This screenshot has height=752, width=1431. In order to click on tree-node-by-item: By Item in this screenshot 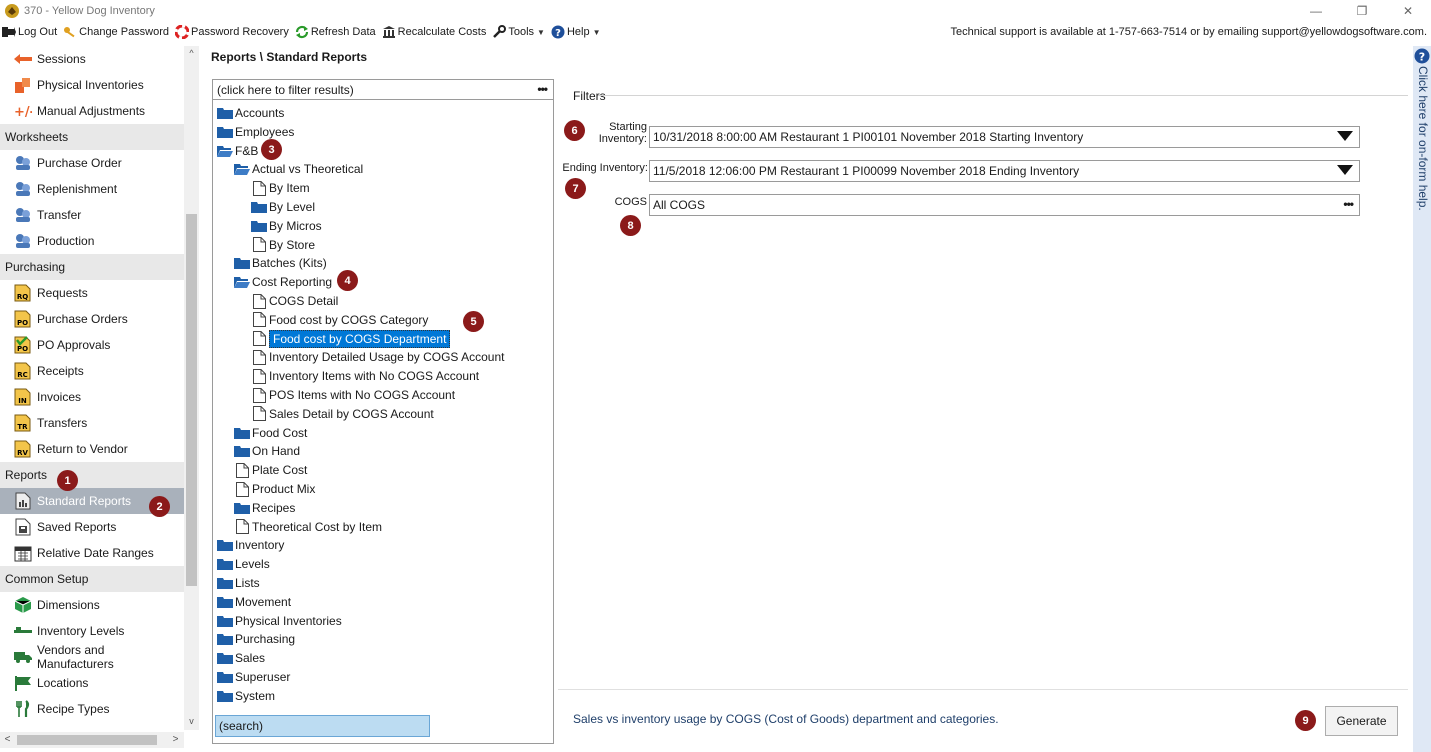, I will do `click(280, 188)`.